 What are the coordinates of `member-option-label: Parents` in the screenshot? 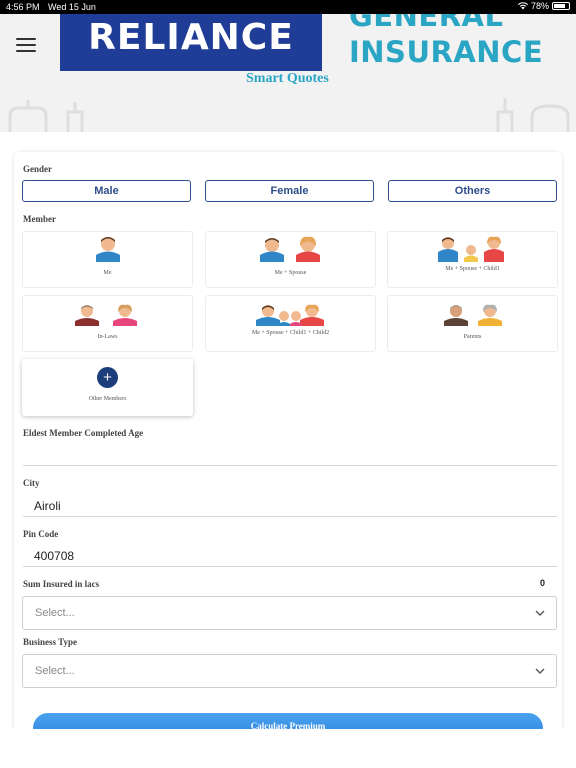 It's located at (472, 337).